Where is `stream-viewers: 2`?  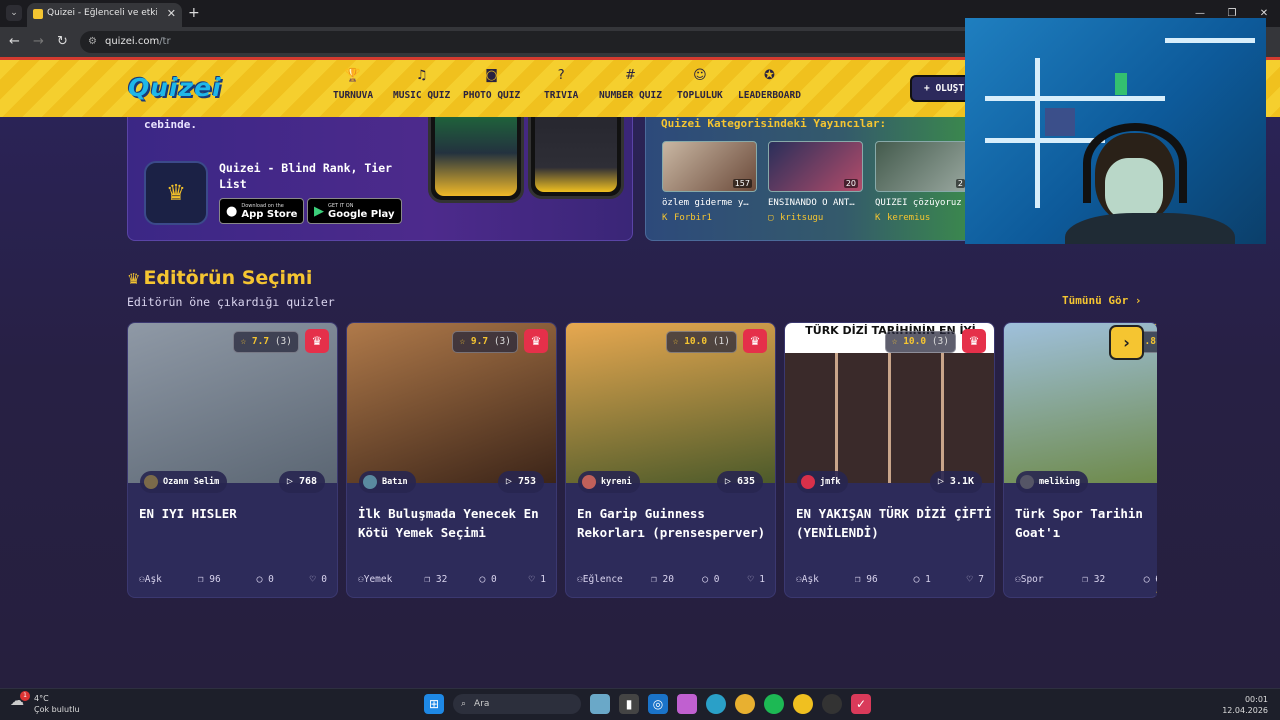 stream-viewers: 2 is located at coordinates (960, 183).